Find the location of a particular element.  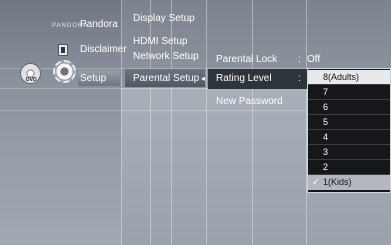

rating-option-3: 3 is located at coordinates (349, 152).